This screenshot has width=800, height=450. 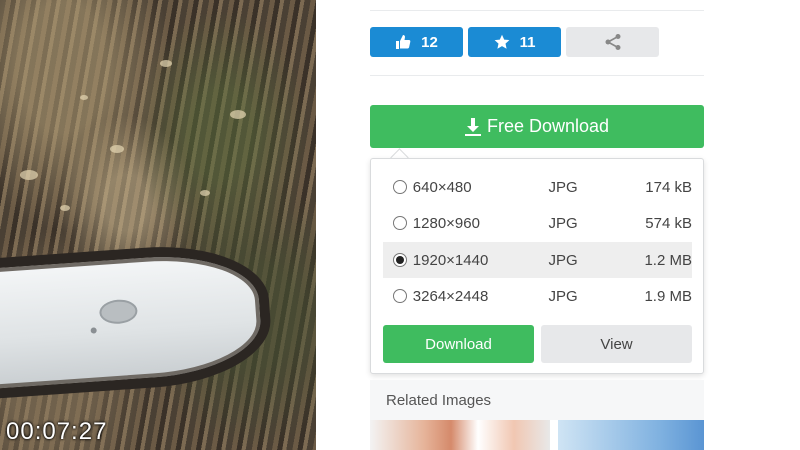 What do you see at coordinates (537, 75) in the screenshot?
I see `actions-divider` at bounding box center [537, 75].